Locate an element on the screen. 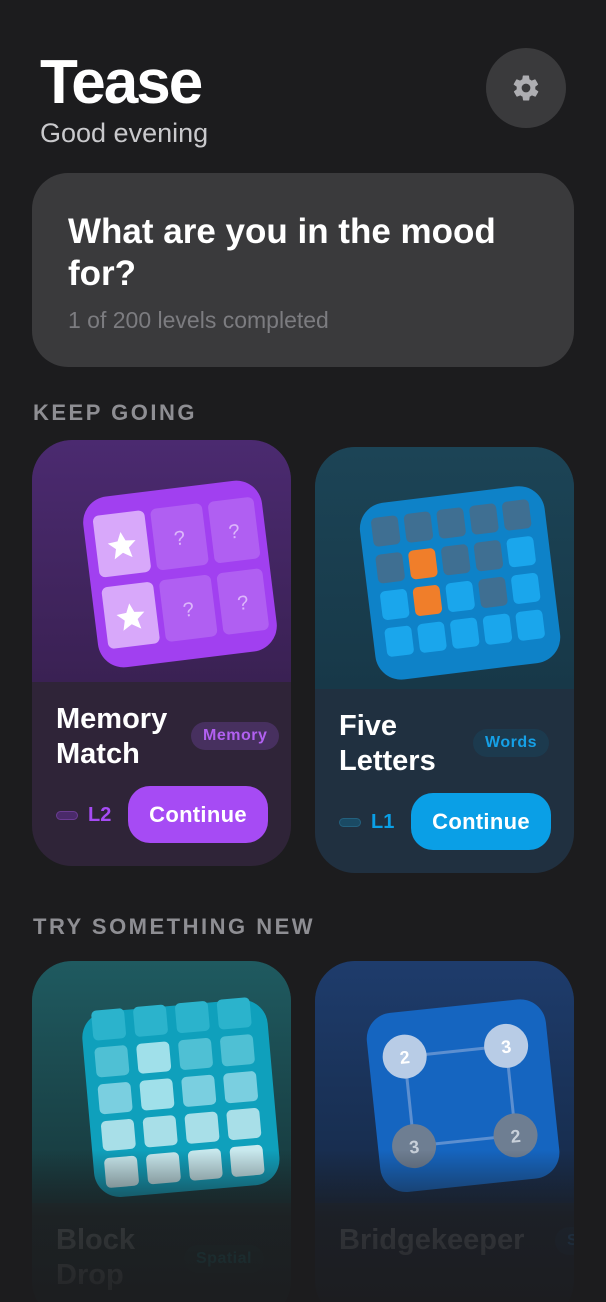  card-info: Memory Match Memory L2 Continue is located at coordinates (161, 773).